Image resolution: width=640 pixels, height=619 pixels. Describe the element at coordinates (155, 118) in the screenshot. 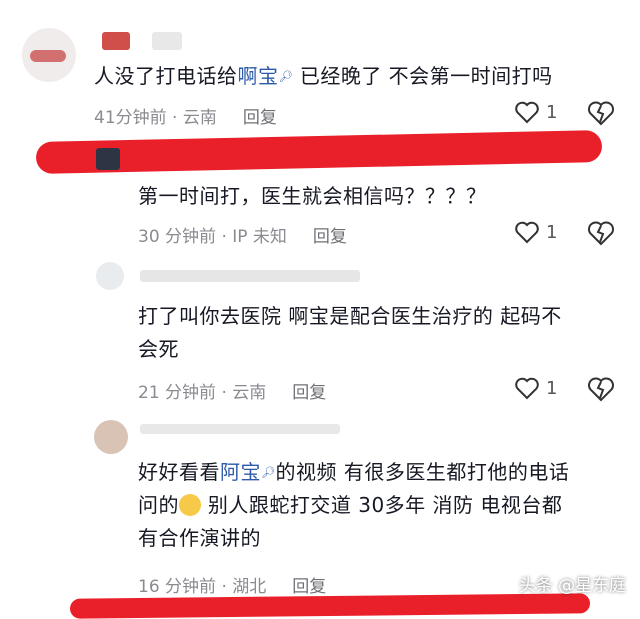

I see `time-location: 41分钟前 · 云南` at that location.